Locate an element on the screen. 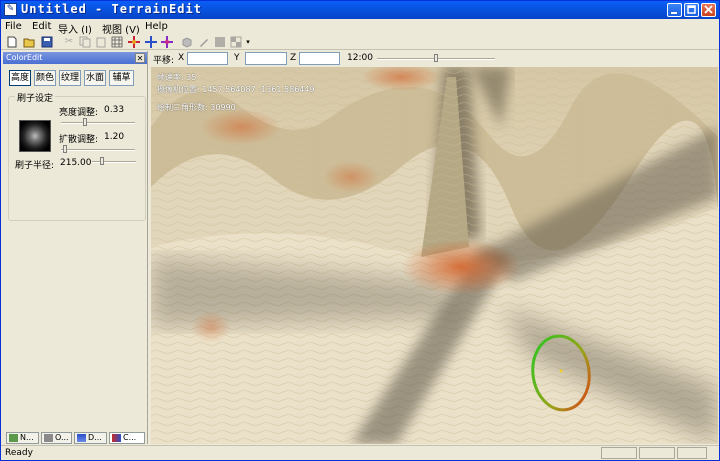 The height and width of the screenshot is (461, 720). tab-texture: 纹理 is located at coordinates (70, 78).